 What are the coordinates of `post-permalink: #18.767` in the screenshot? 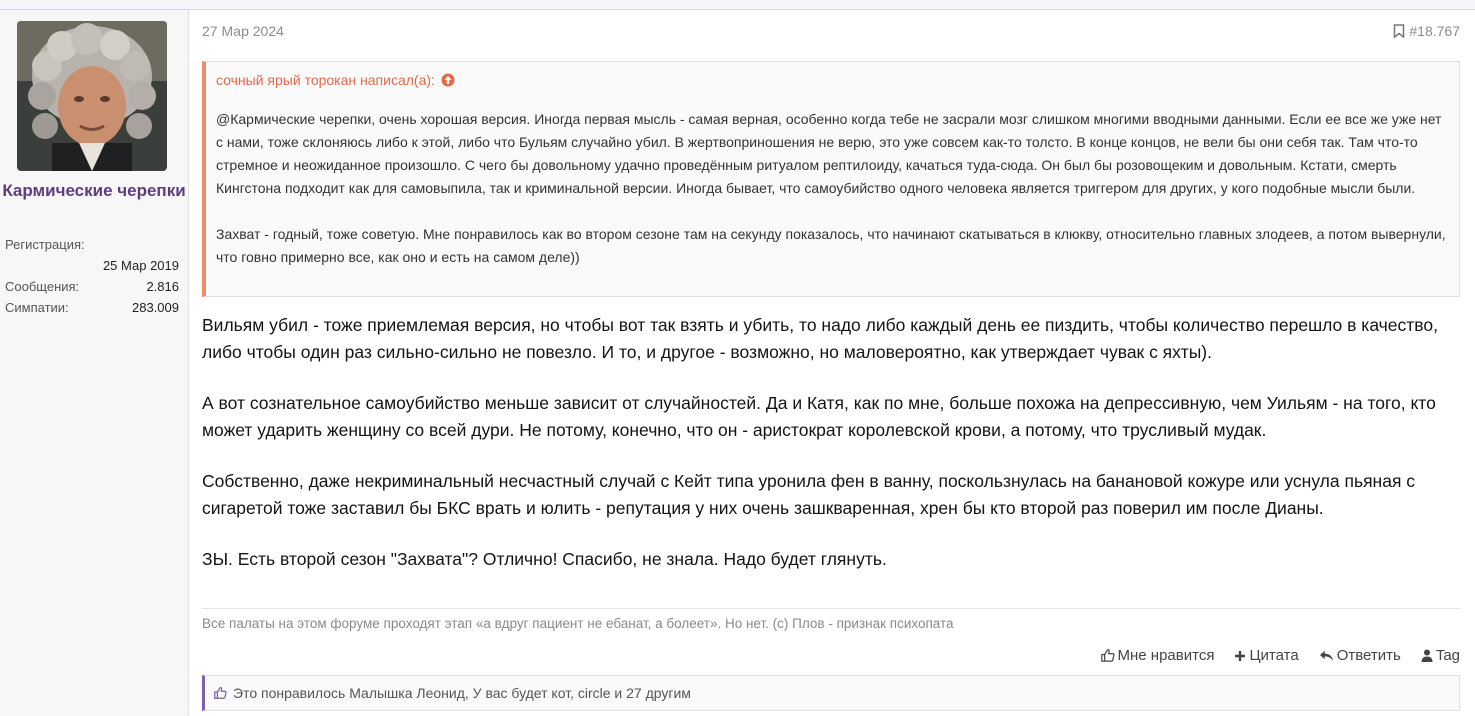 It's located at (1426, 31).